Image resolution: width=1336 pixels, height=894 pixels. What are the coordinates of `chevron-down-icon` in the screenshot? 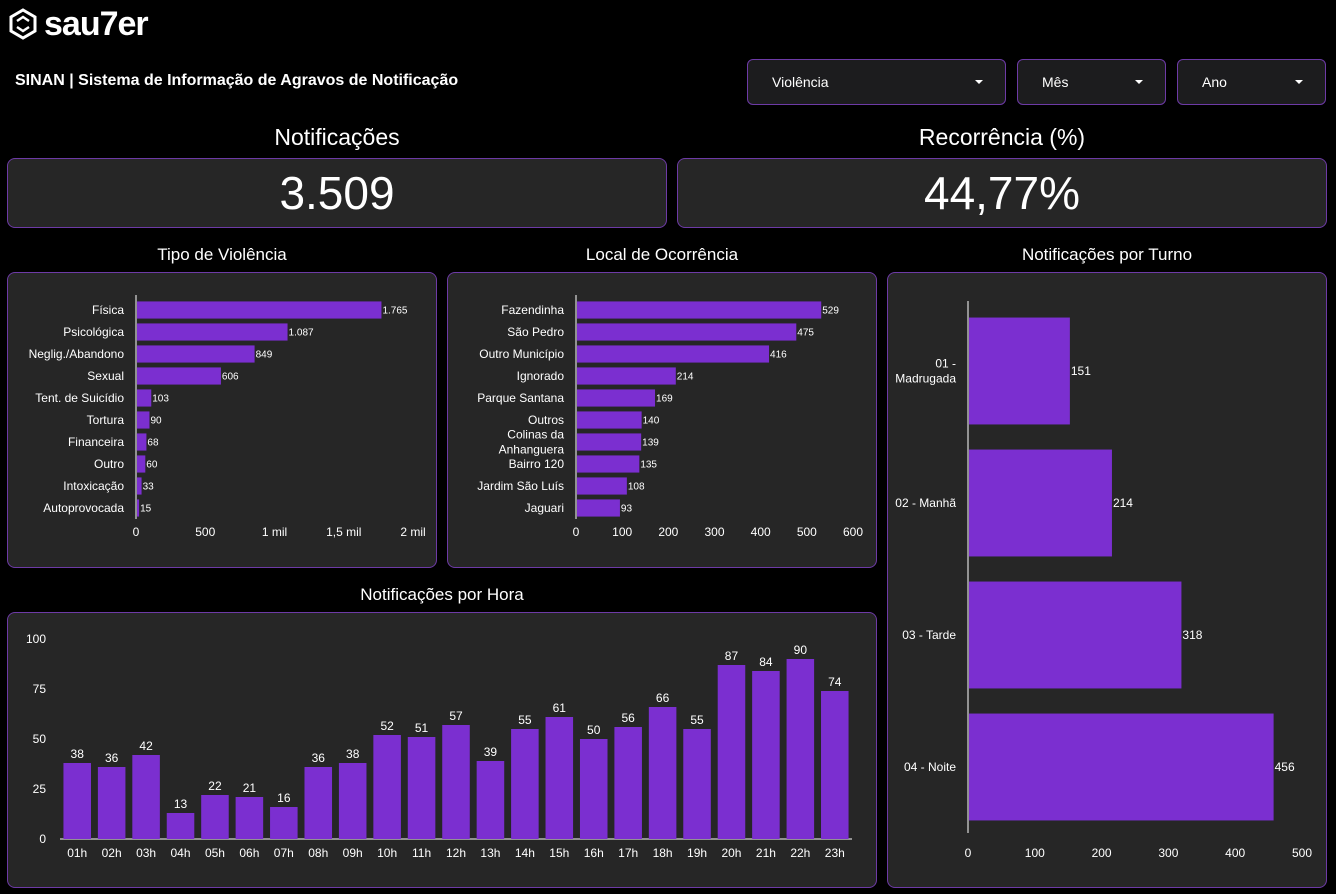 It's located at (1139, 82).